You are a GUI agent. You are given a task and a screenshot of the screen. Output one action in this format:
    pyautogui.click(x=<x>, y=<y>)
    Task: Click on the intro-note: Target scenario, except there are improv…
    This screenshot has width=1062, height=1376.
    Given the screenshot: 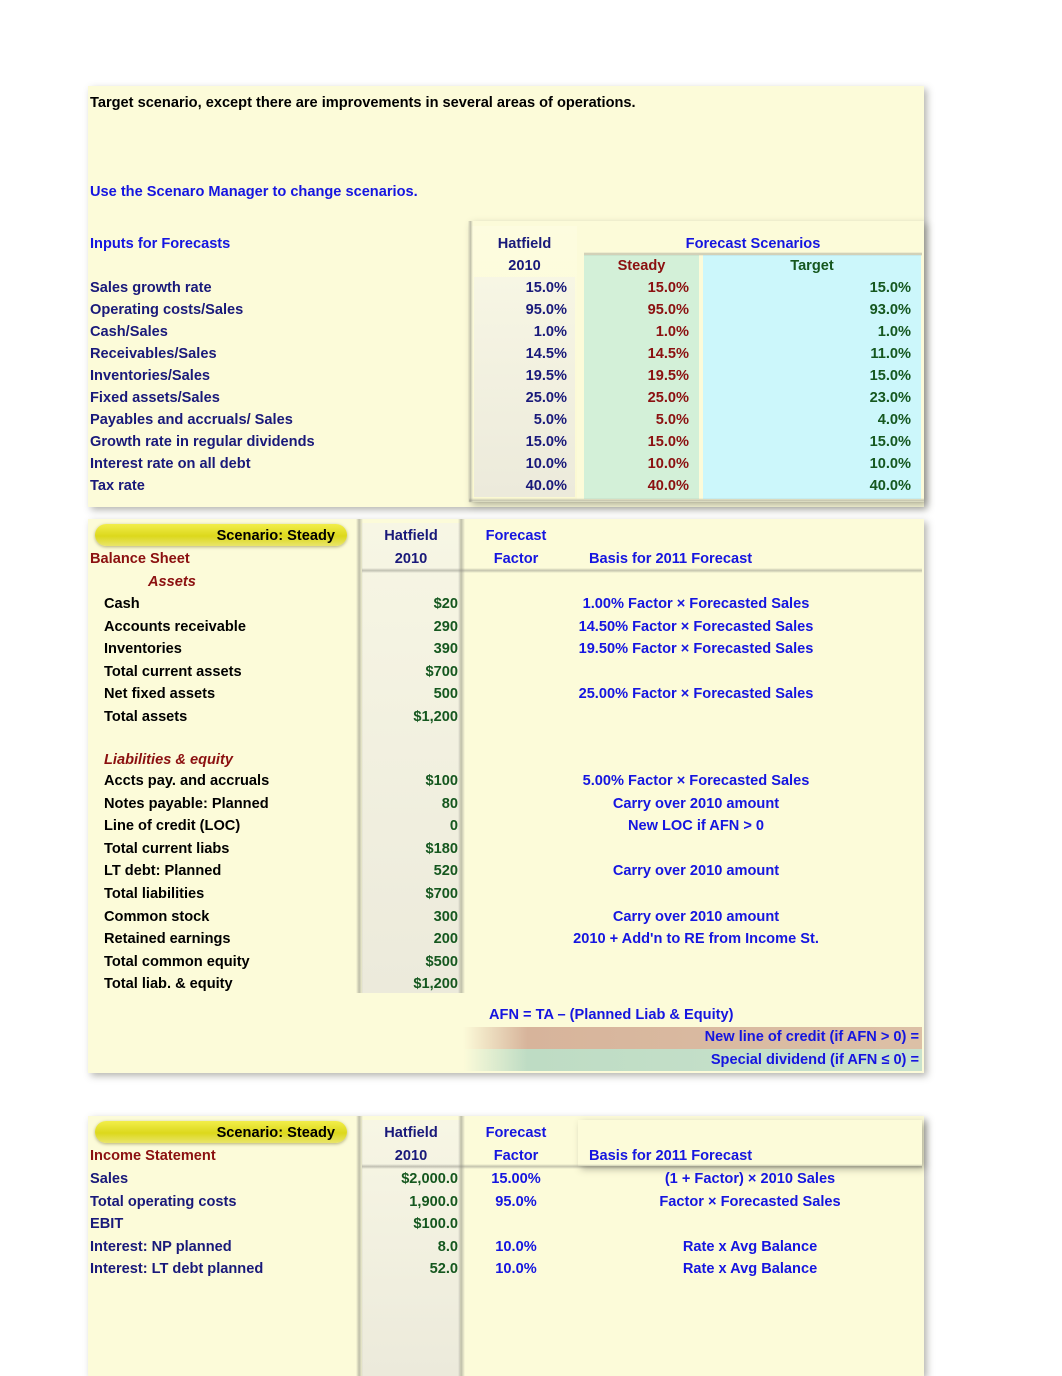 What is the action you would take?
    pyautogui.click(x=363, y=103)
    